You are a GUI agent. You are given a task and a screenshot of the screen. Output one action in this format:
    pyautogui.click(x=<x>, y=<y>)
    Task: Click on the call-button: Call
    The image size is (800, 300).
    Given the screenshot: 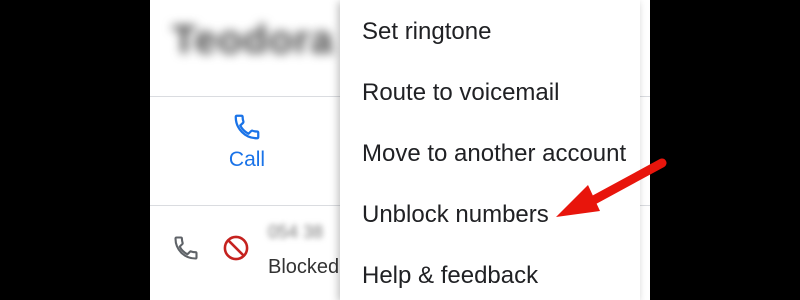 What is the action you would take?
    pyautogui.click(x=247, y=147)
    